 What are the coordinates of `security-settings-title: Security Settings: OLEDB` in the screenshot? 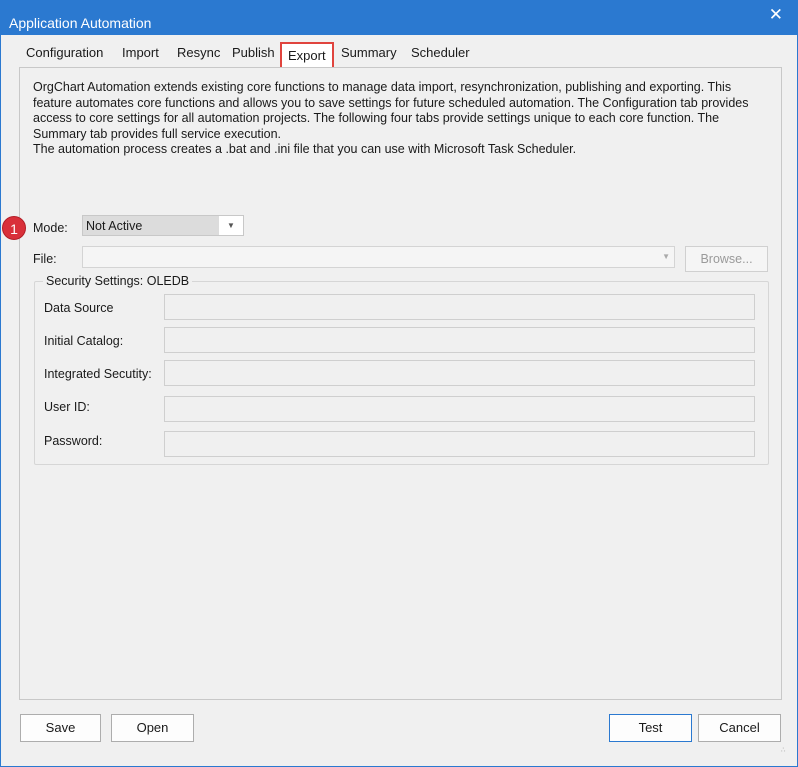 It's located at (118, 281).